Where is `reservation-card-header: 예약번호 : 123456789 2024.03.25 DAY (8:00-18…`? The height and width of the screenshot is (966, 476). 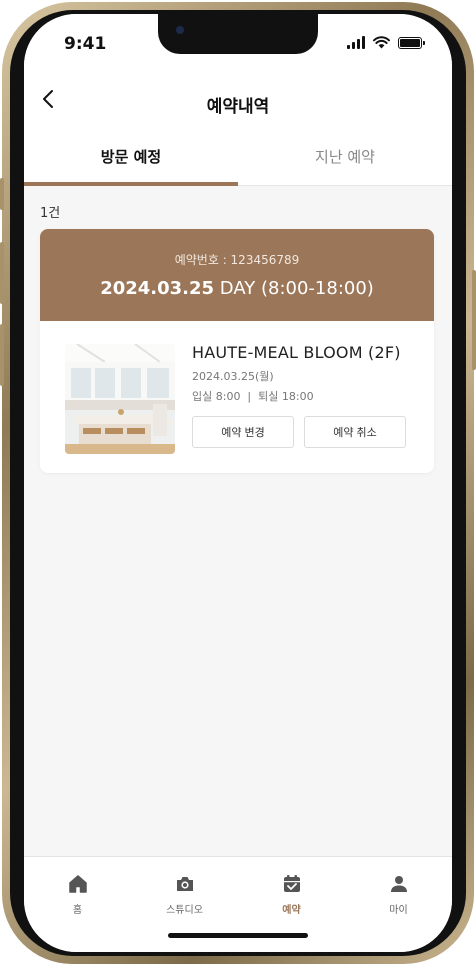
reservation-card-header: 예약번호 : 123456789 2024.03.25 DAY (8:00-18… is located at coordinates (237, 275).